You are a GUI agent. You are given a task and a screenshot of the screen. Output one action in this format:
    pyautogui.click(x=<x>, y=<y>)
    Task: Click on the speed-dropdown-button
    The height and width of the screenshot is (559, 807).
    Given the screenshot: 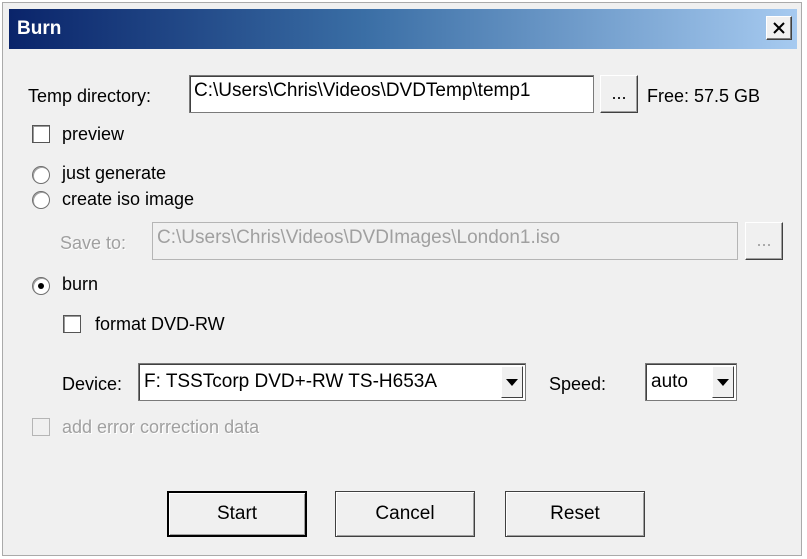 What is the action you would take?
    pyautogui.click(x=723, y=382)
    